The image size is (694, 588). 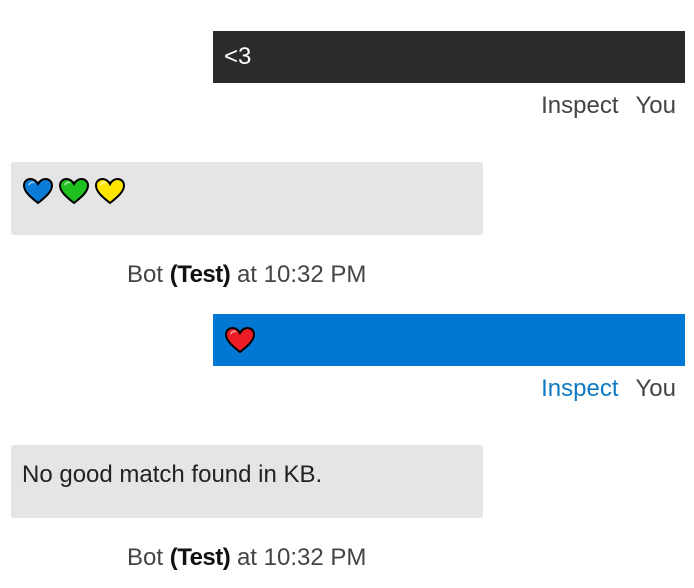 I want to click on green-heart-icon, so click(x=74, y=191).